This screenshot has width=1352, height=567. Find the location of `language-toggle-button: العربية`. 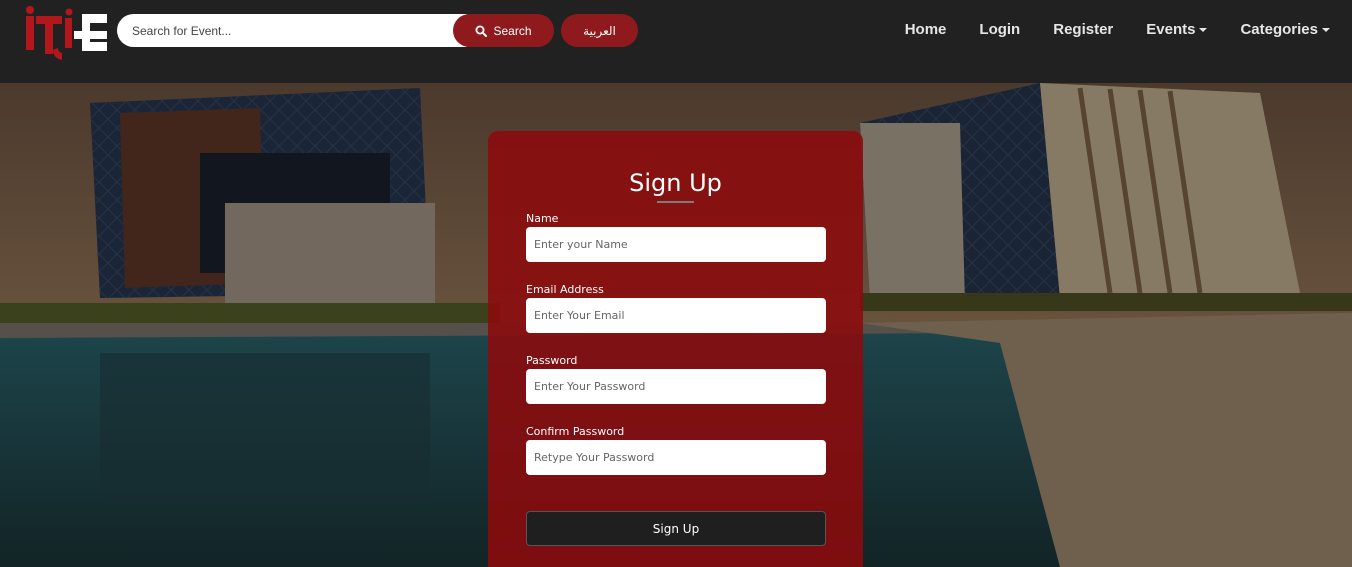

language-toggle-button: العربية is located at coordinates (599, 30).